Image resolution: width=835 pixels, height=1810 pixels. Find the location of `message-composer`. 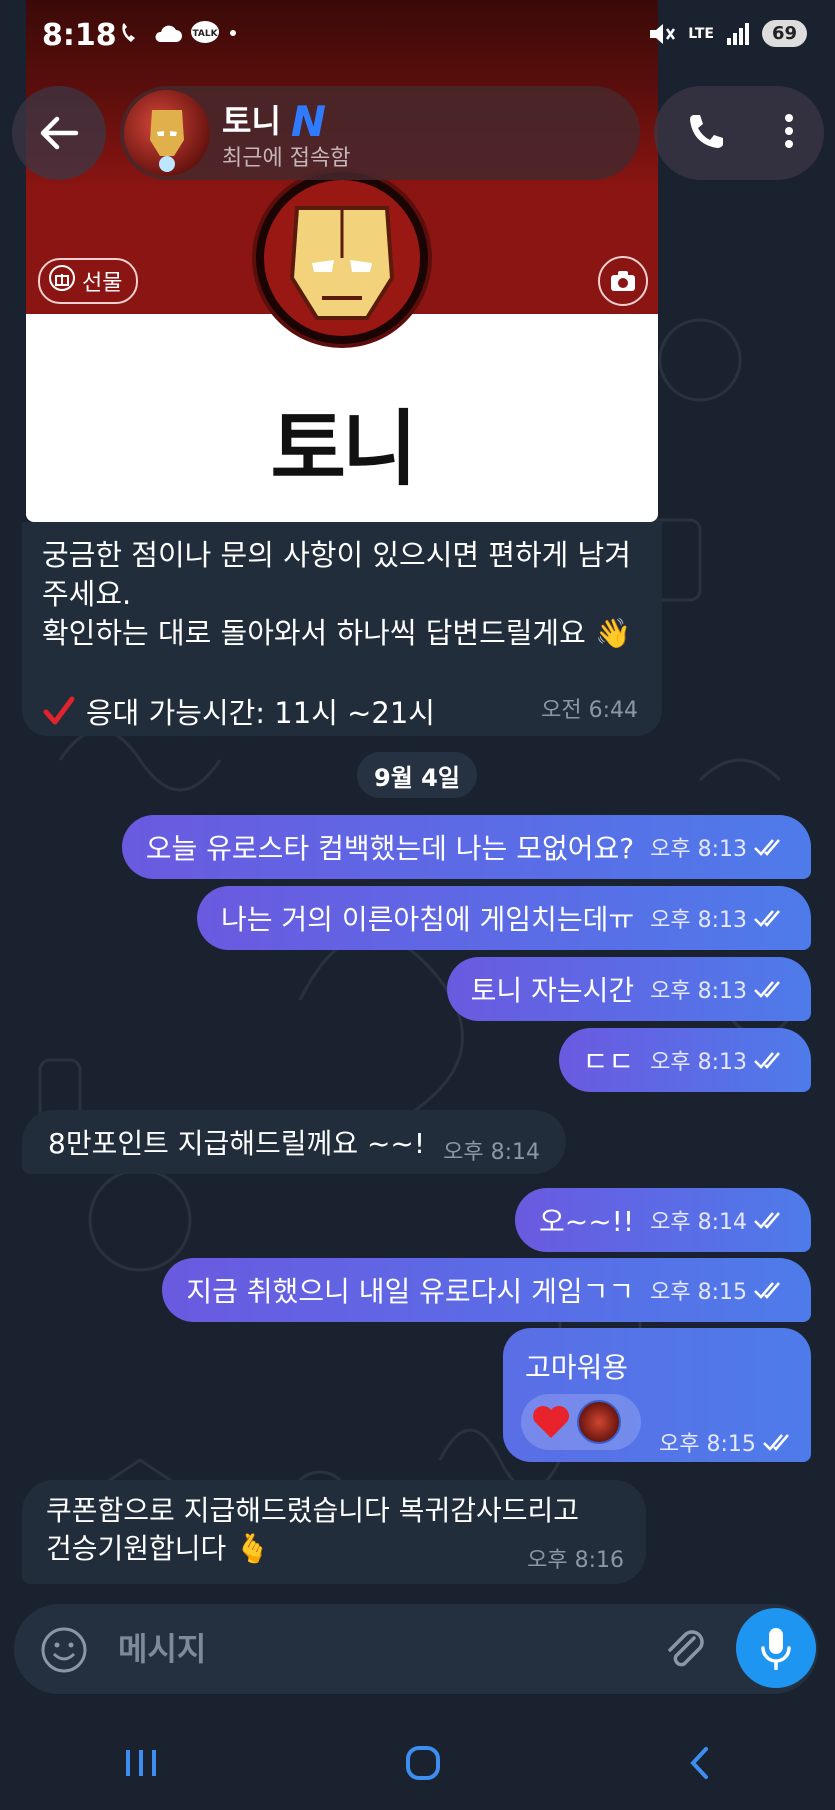

message-composer is located at coordinates (416, 1649).